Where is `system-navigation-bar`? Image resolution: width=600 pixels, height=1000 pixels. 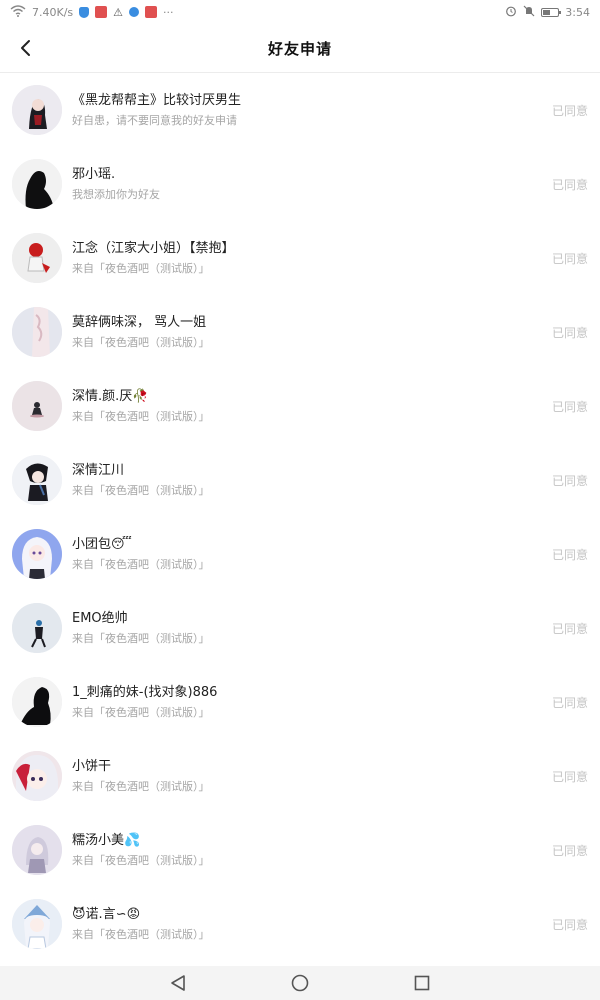 system-navigation-bar is located at coordinates (300, 983).